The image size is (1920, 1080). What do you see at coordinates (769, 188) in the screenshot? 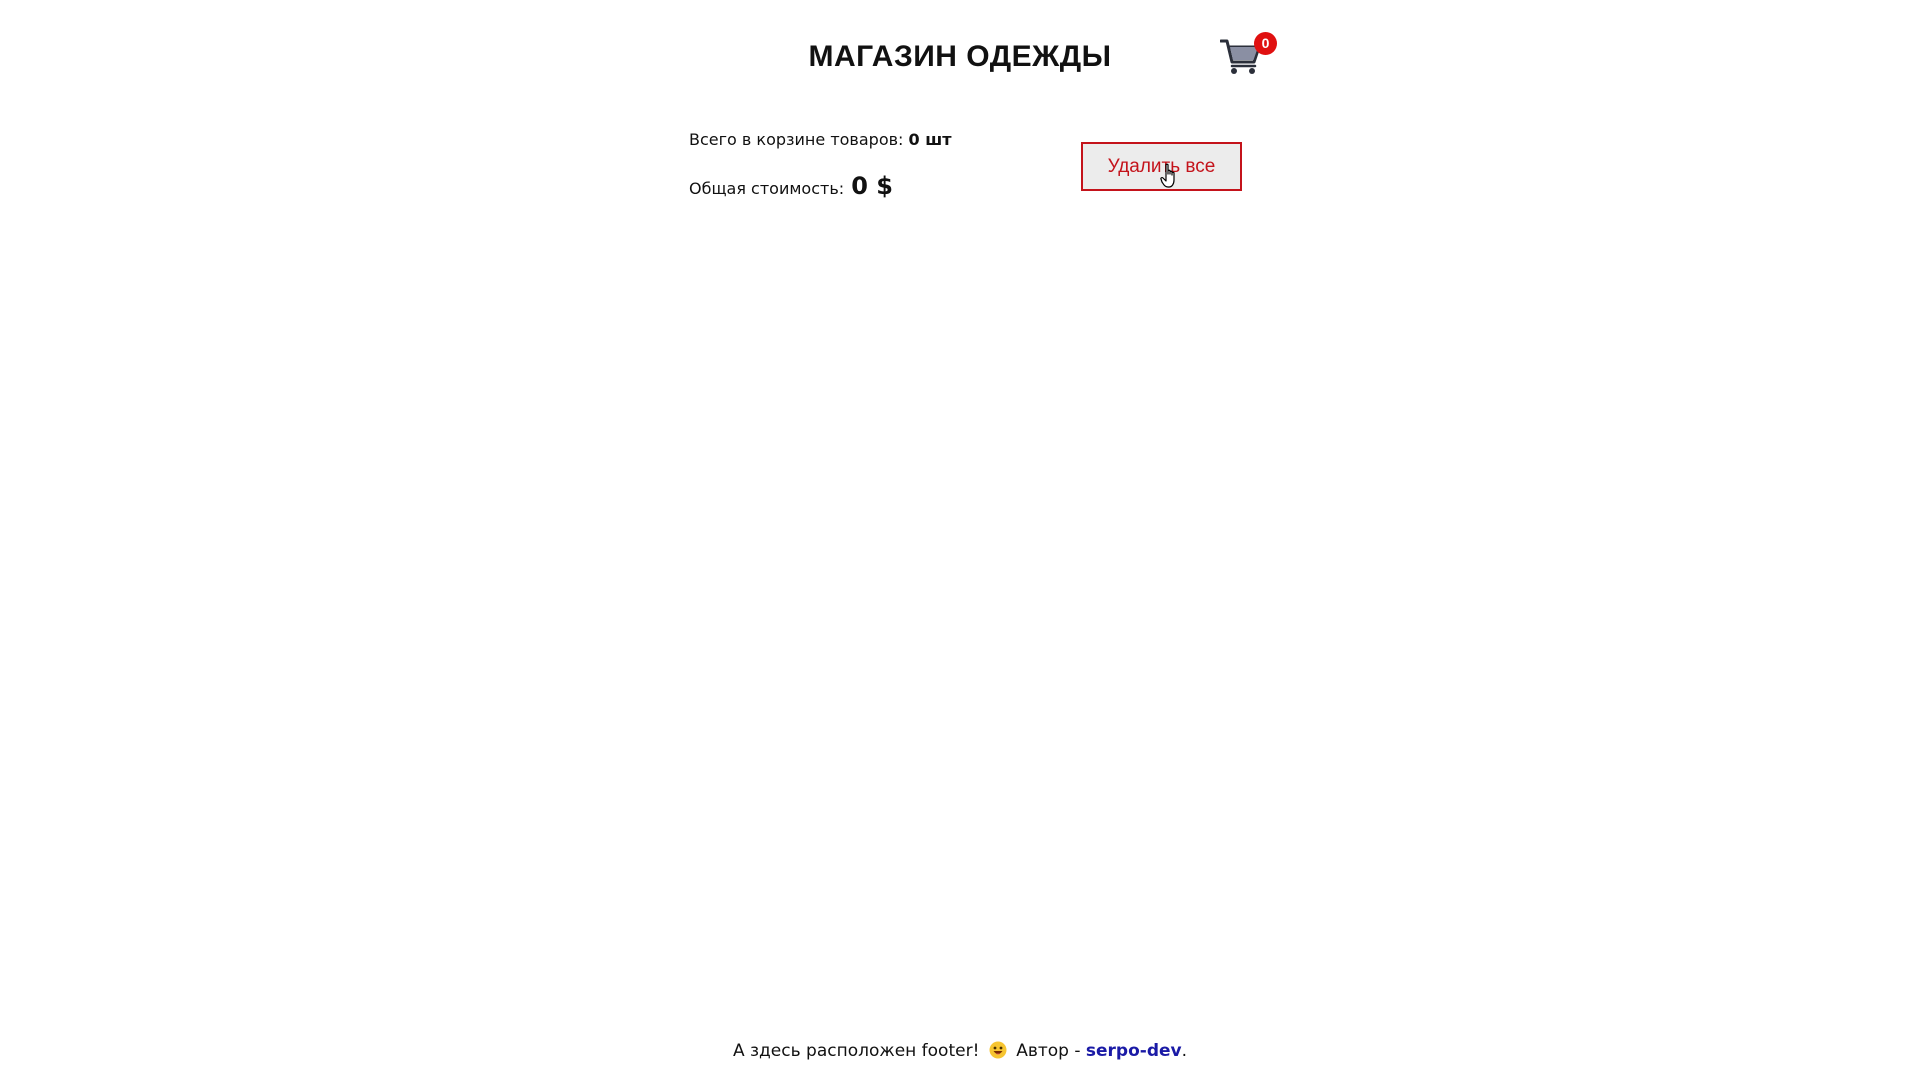
I see `total-price-label: Общая стоимость:` at bounding box center [769, 188].